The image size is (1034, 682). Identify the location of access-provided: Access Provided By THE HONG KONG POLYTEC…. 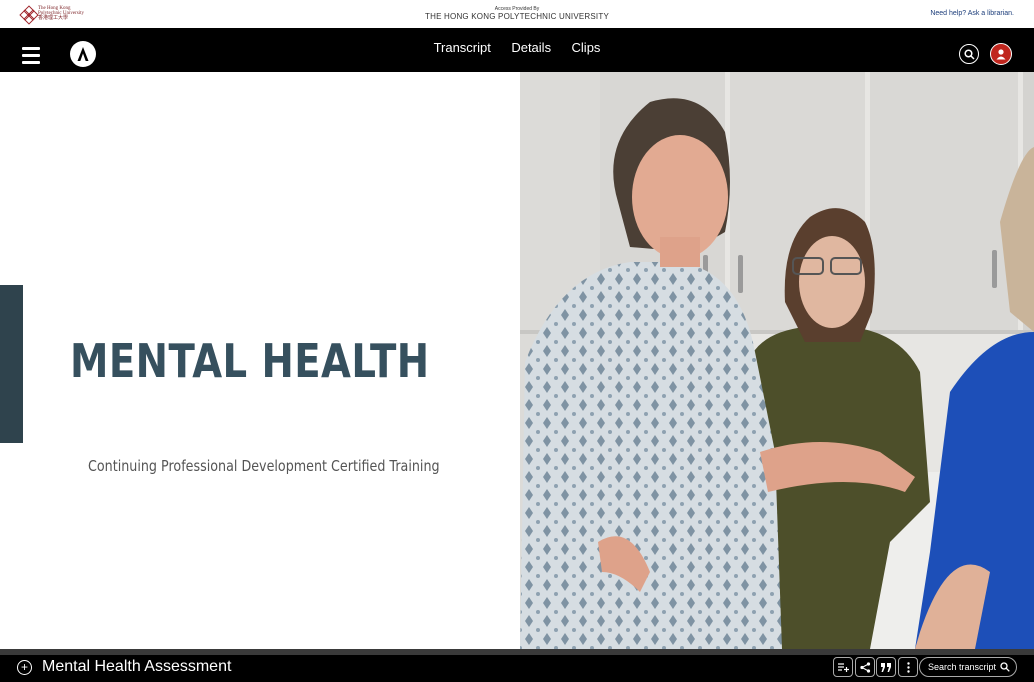
(517, 14).